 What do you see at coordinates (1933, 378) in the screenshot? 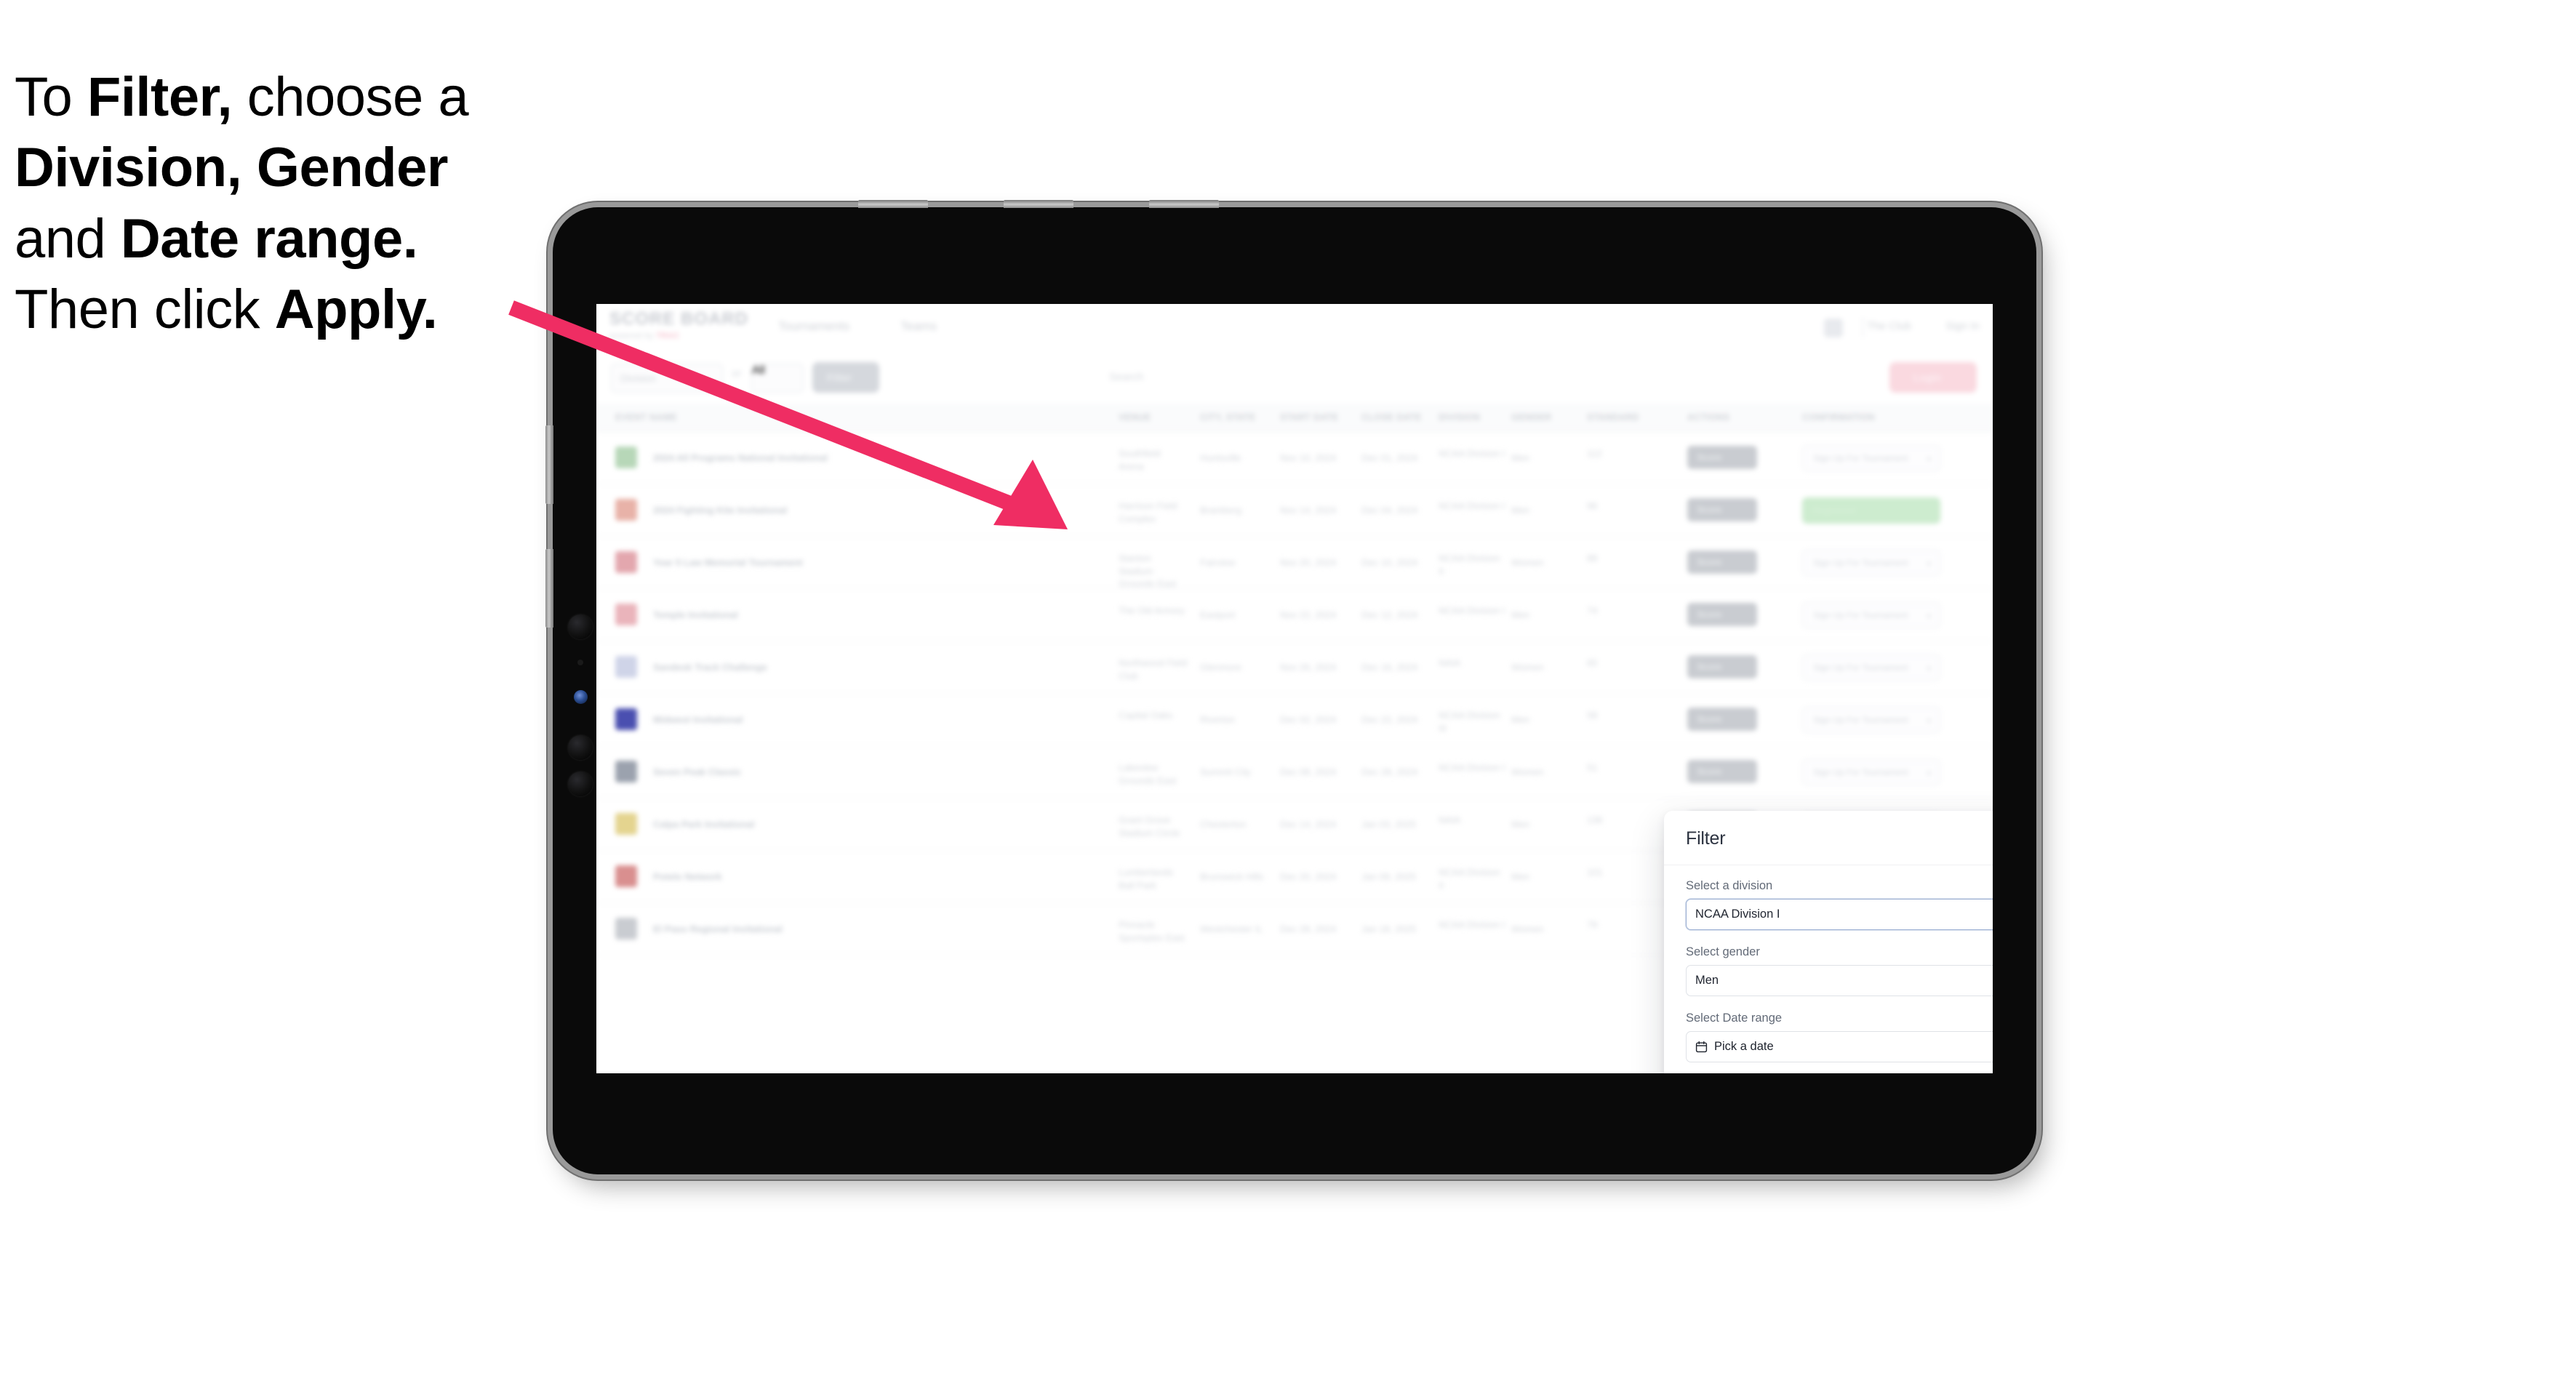
I see `toolbar-login-button: Login` at bounding box center [1933, 378].